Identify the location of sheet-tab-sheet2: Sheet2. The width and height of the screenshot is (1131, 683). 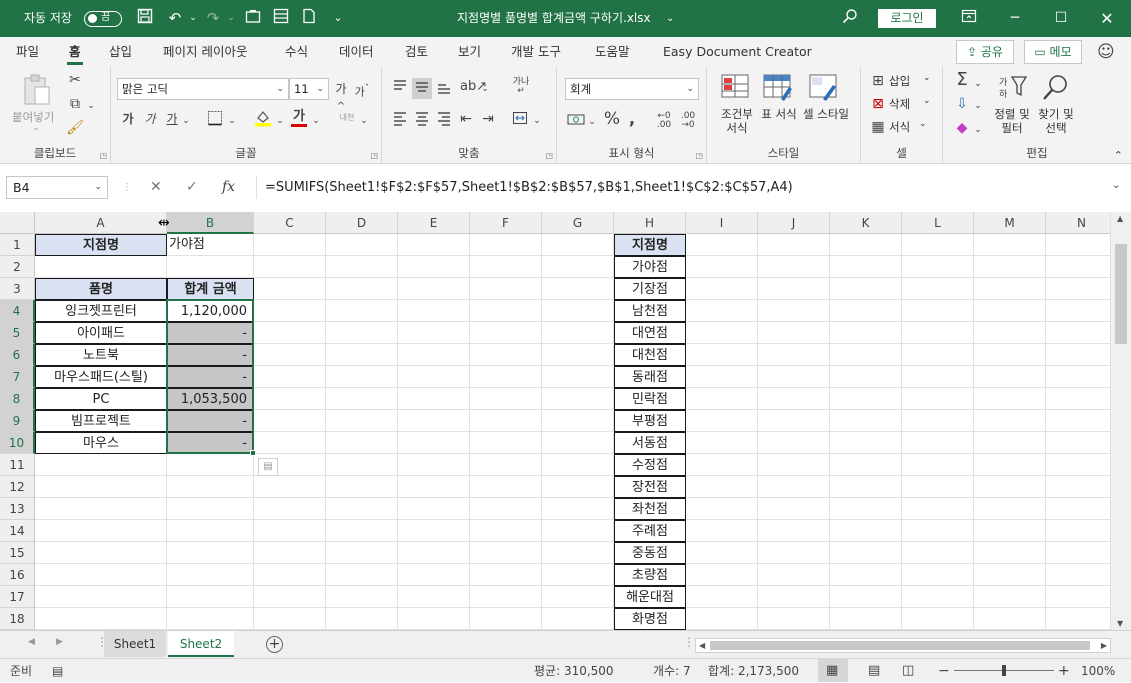
(201, 644).